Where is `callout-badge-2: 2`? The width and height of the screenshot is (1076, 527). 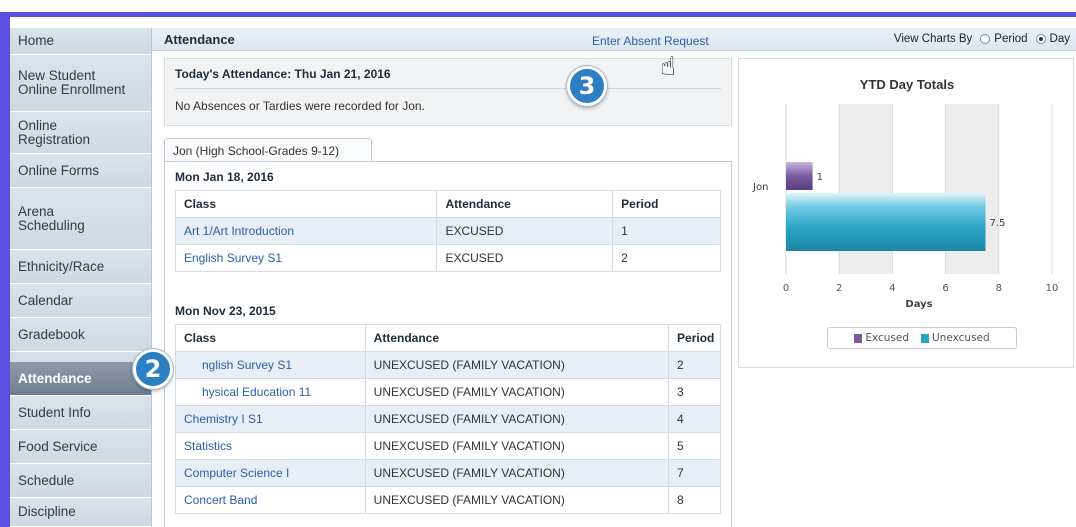 callout-badge-2: 2 is located at coordinates (153, 369).